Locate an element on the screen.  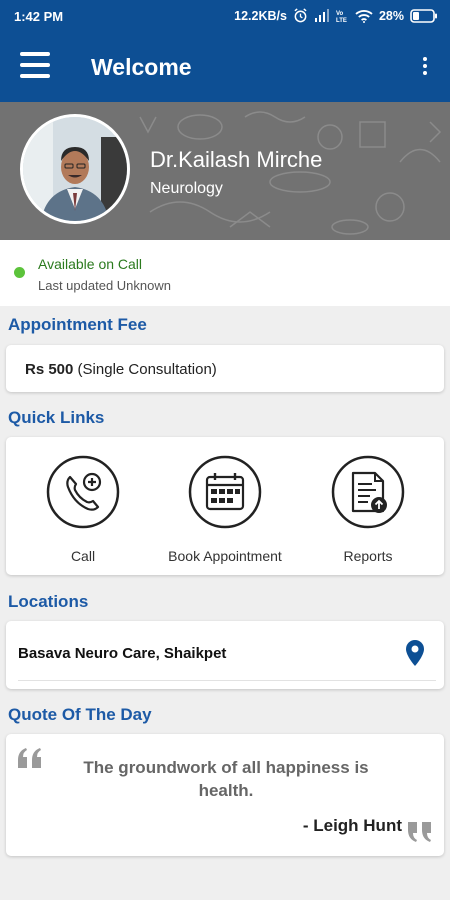
more-options-button is located at coordinates (425, 66).